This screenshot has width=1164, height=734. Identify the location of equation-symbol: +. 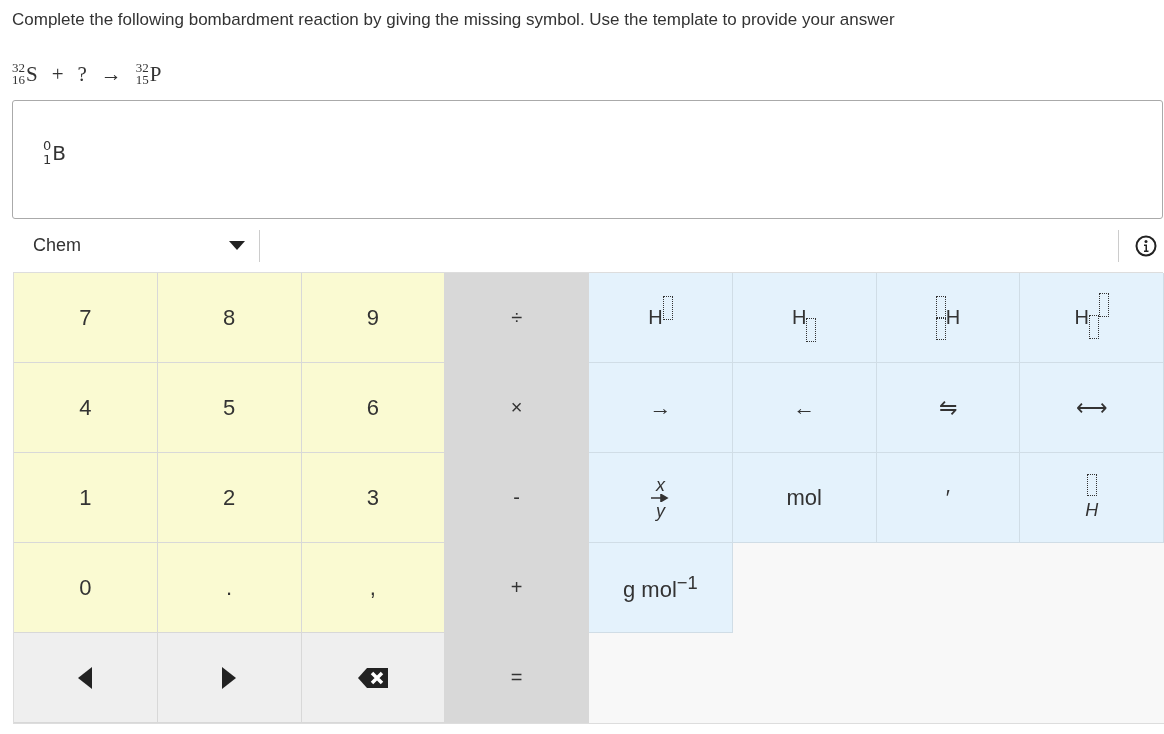
(57, 74).